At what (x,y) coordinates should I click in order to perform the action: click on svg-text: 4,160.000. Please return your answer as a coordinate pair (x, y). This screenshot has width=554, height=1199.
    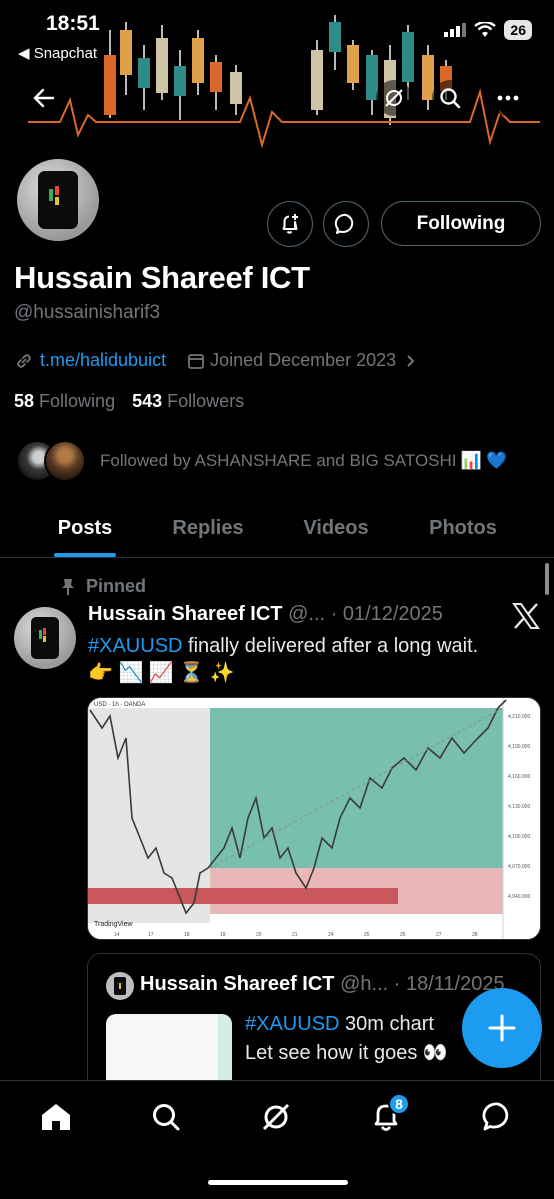
    Looking at the image, I should click on (519, 777).